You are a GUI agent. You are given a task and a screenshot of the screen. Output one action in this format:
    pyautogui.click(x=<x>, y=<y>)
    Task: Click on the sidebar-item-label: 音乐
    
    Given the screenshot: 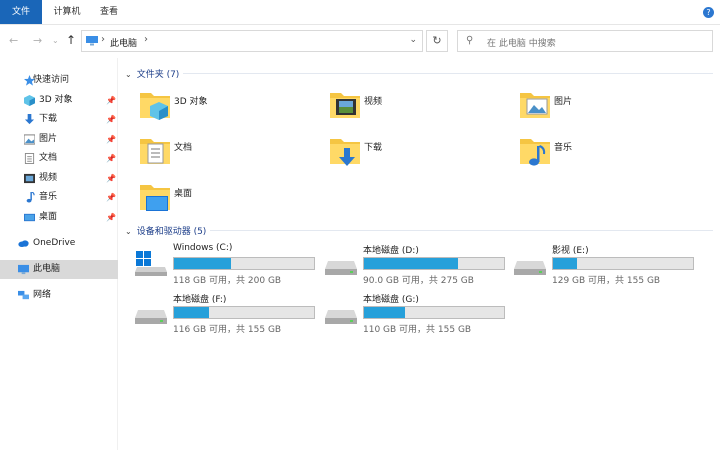 What is the action you would take?
    pyautogui.click(x=48, y=197)
    